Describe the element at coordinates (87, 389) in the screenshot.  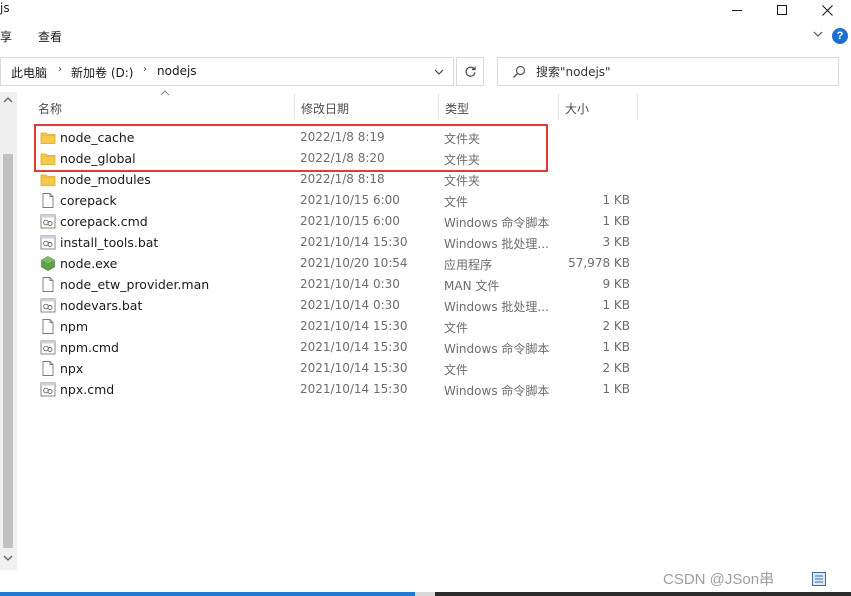
I see `file-name: npx.cmd` at that location.